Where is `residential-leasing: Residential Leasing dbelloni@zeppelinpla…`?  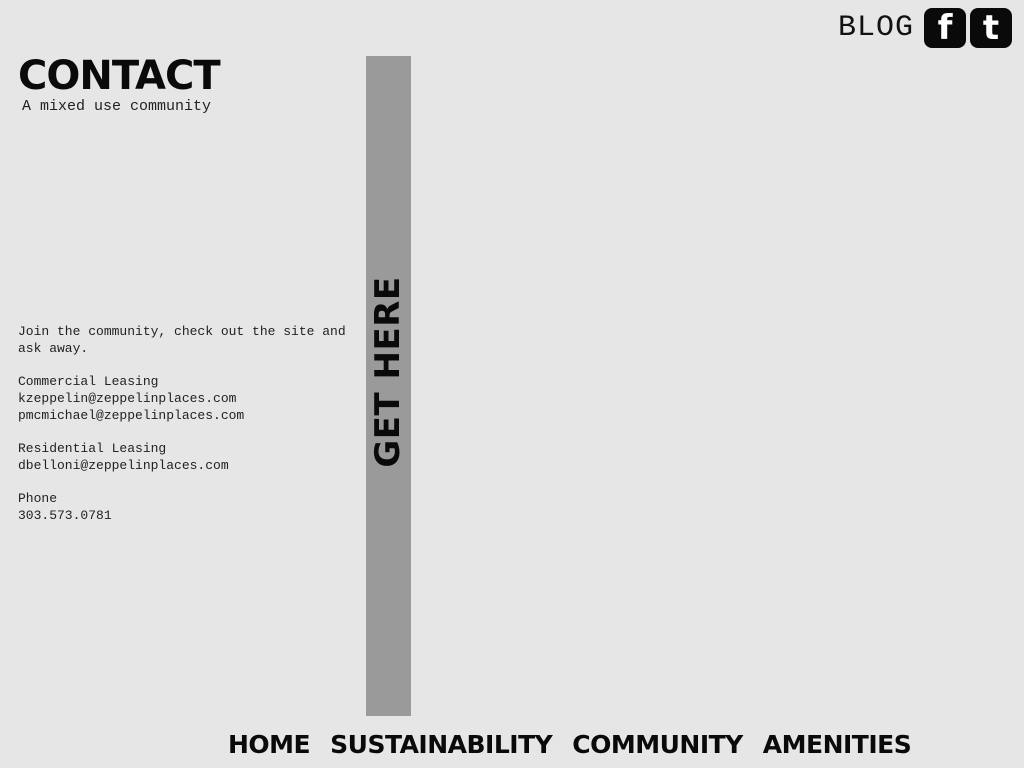
residential-leasing: Residential Leasing dbelloni@zeppelinpla… is located at coordinates (188, 457).